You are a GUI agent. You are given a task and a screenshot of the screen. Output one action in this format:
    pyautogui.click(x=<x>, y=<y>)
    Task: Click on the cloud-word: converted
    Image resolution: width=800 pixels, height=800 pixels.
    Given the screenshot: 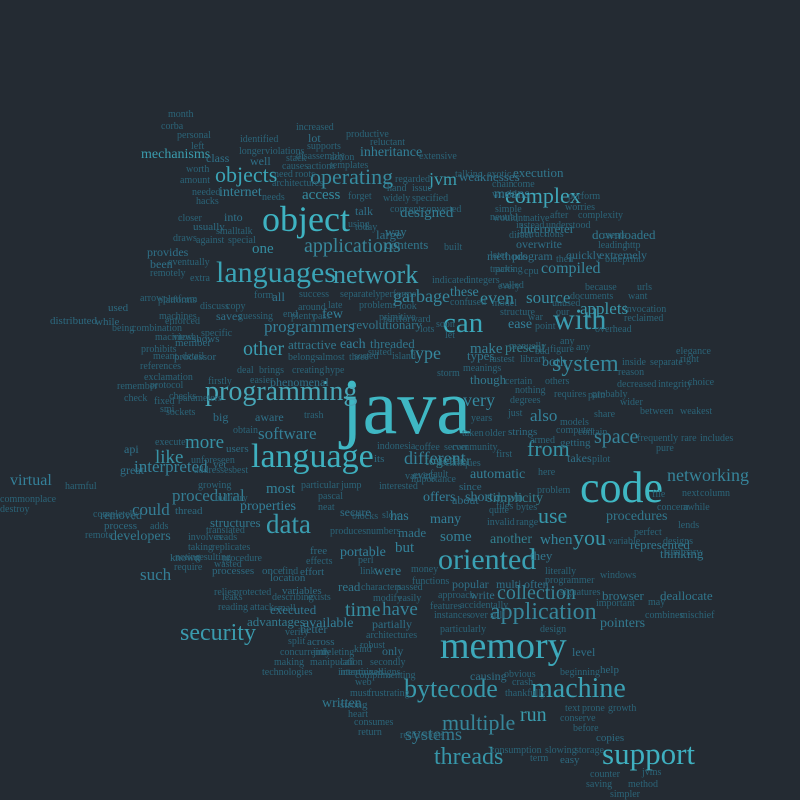 What is the action you would take?
    pyautogui.click(x=442, y=209)
    